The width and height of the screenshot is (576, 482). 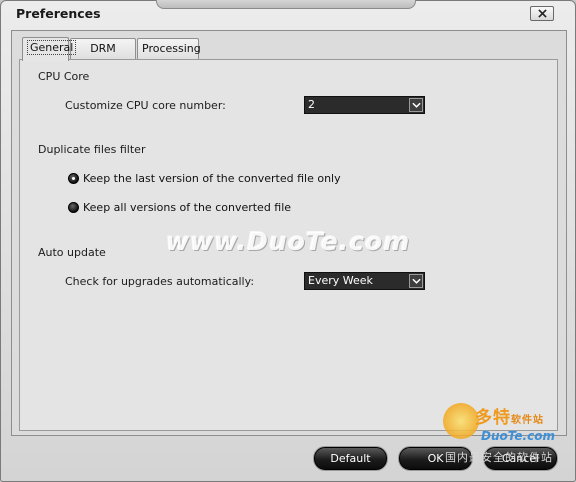 I want to click on logo-en-text: DuoTe.com, so click(x=518, y=436).